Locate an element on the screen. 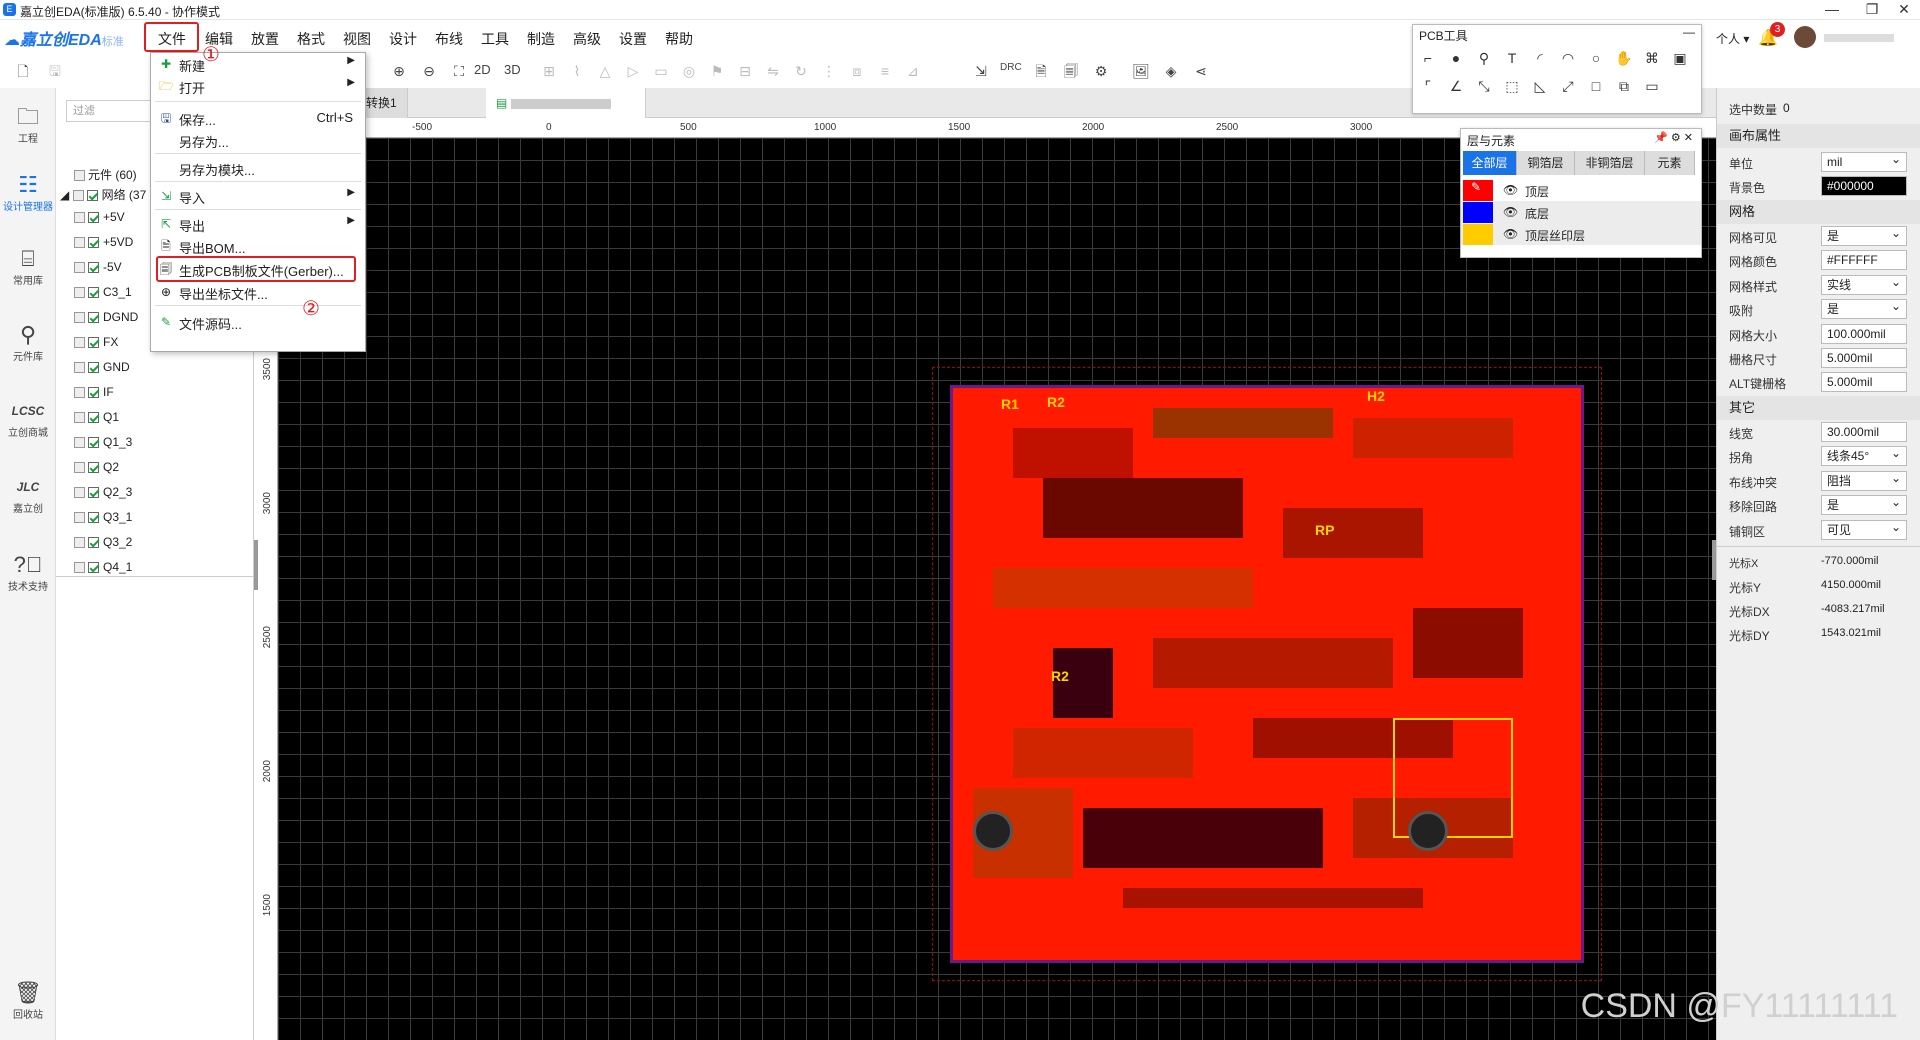 The image size is (1920, 1040). image-tool-icon: ▣ is located at coordinates (1680, 58).